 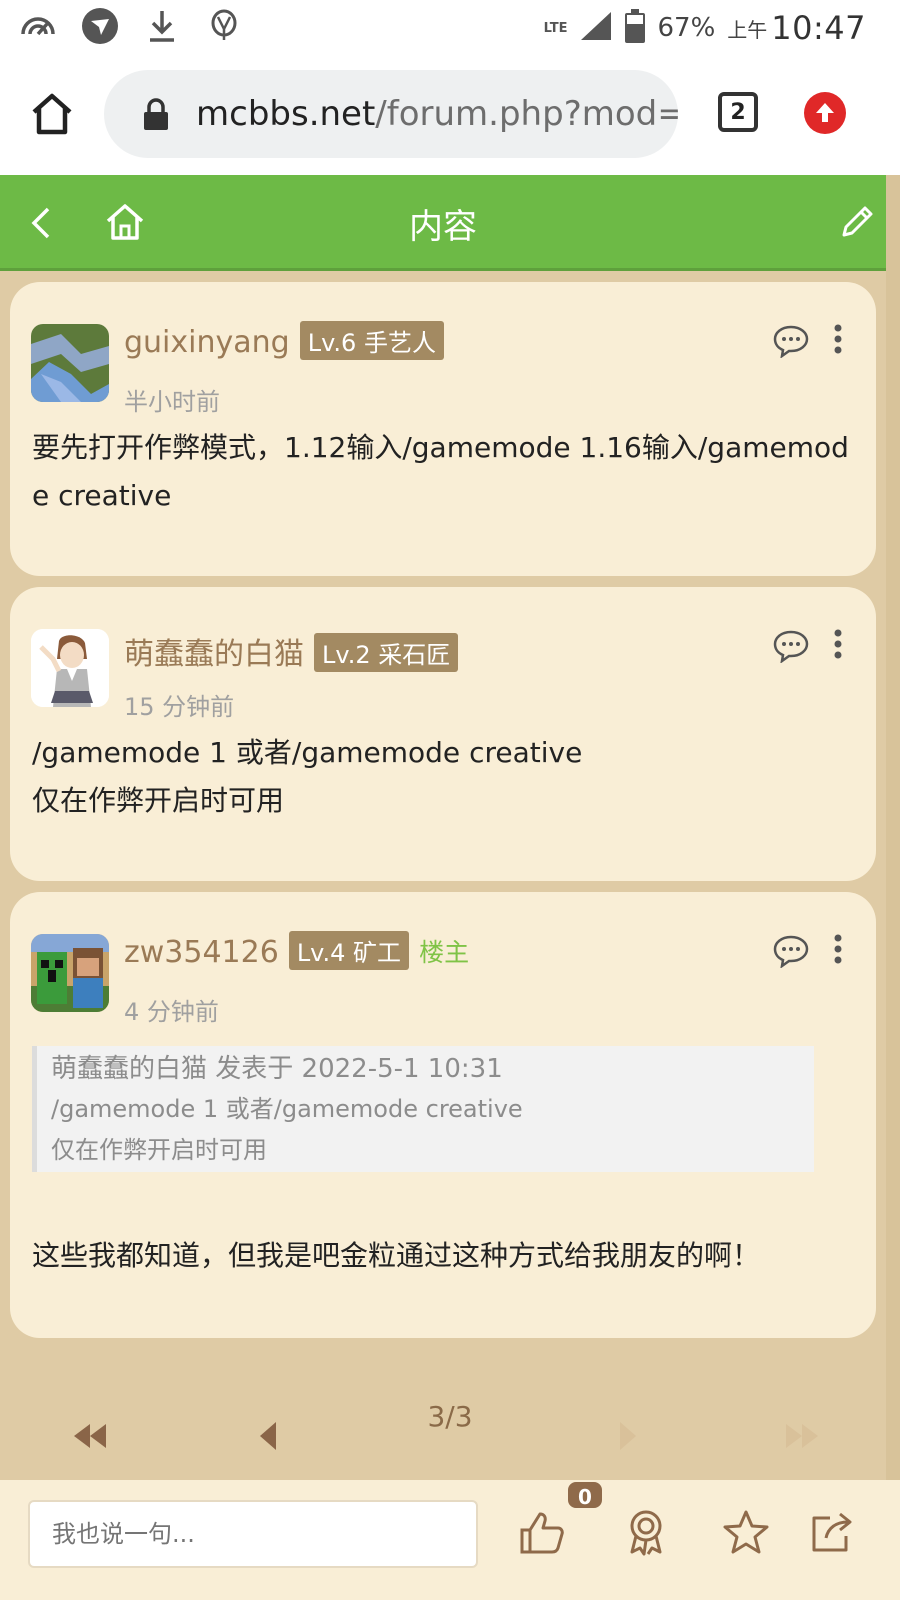 I want to click on page-title: 内容, so click(x=443, y=227).